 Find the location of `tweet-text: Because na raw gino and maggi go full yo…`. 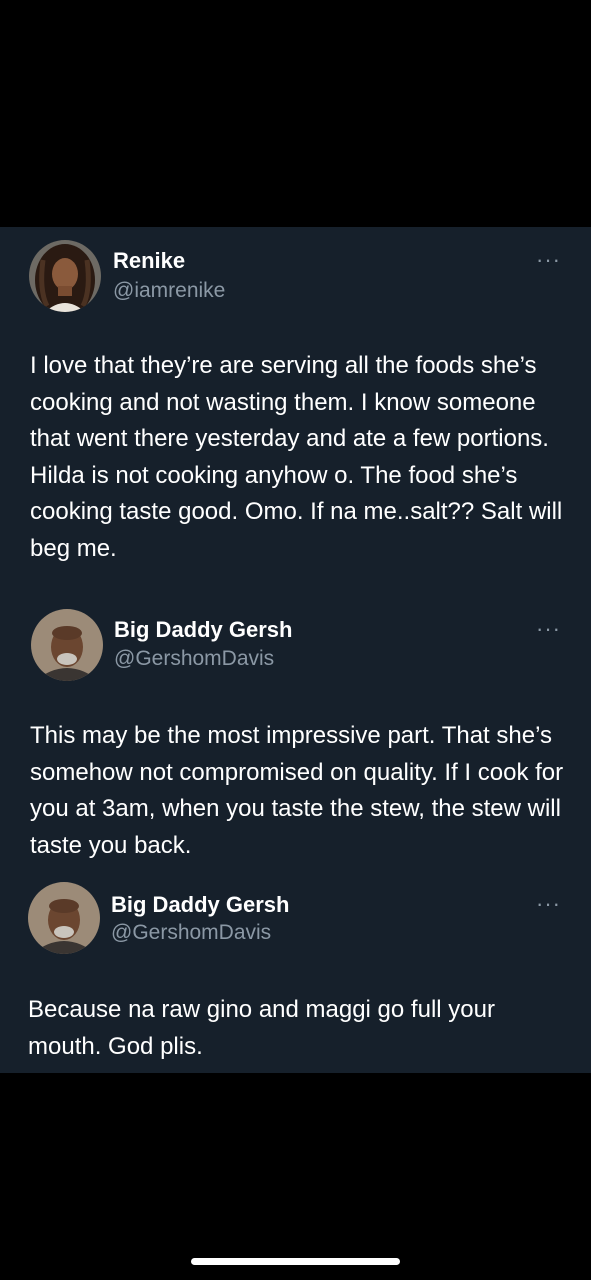

tweet-text: Because na raw gino and maggi go full yo… is located at coordinates (261, 1028).